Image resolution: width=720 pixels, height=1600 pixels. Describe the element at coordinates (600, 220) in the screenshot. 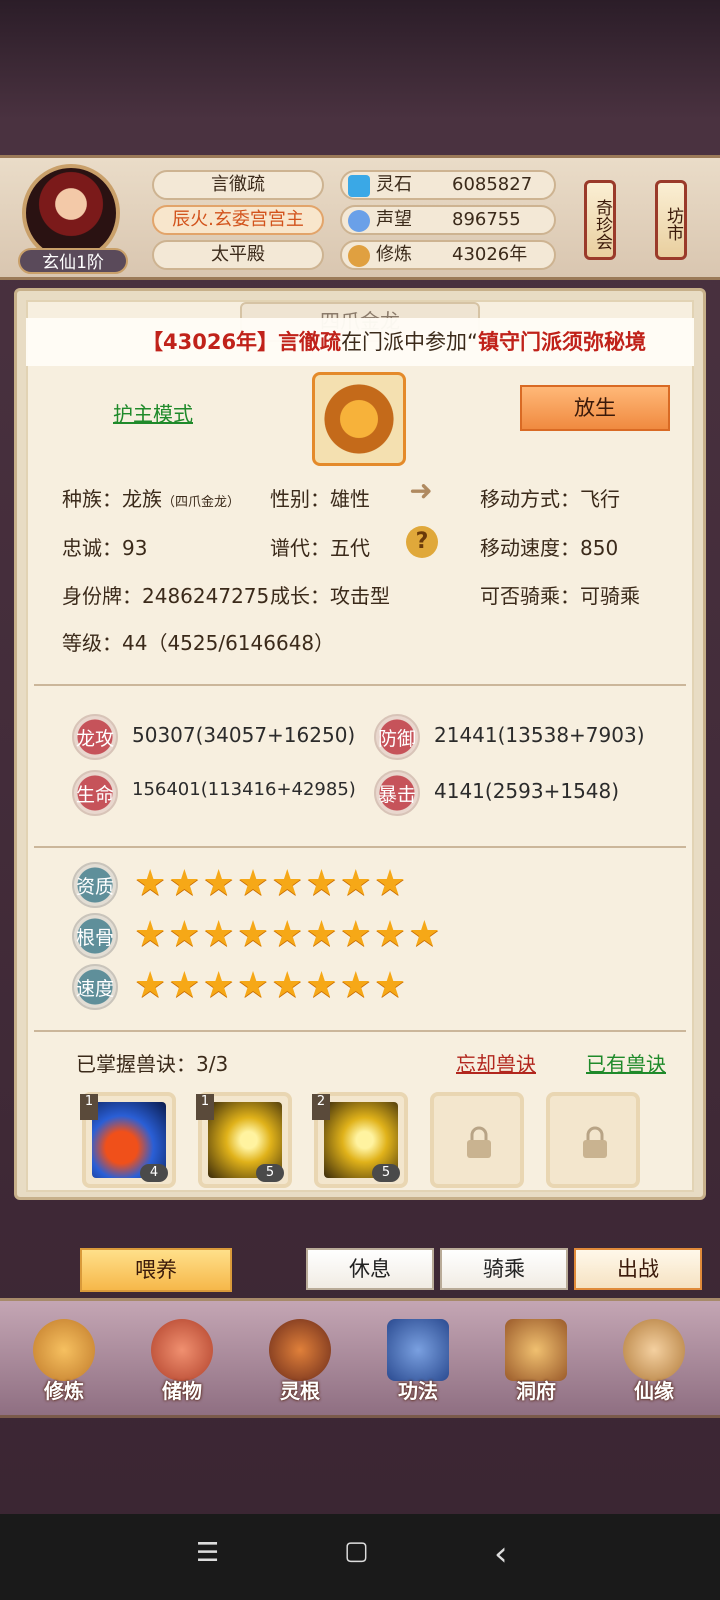

I see `treasure-fair-button: 奇珍会` at that location.